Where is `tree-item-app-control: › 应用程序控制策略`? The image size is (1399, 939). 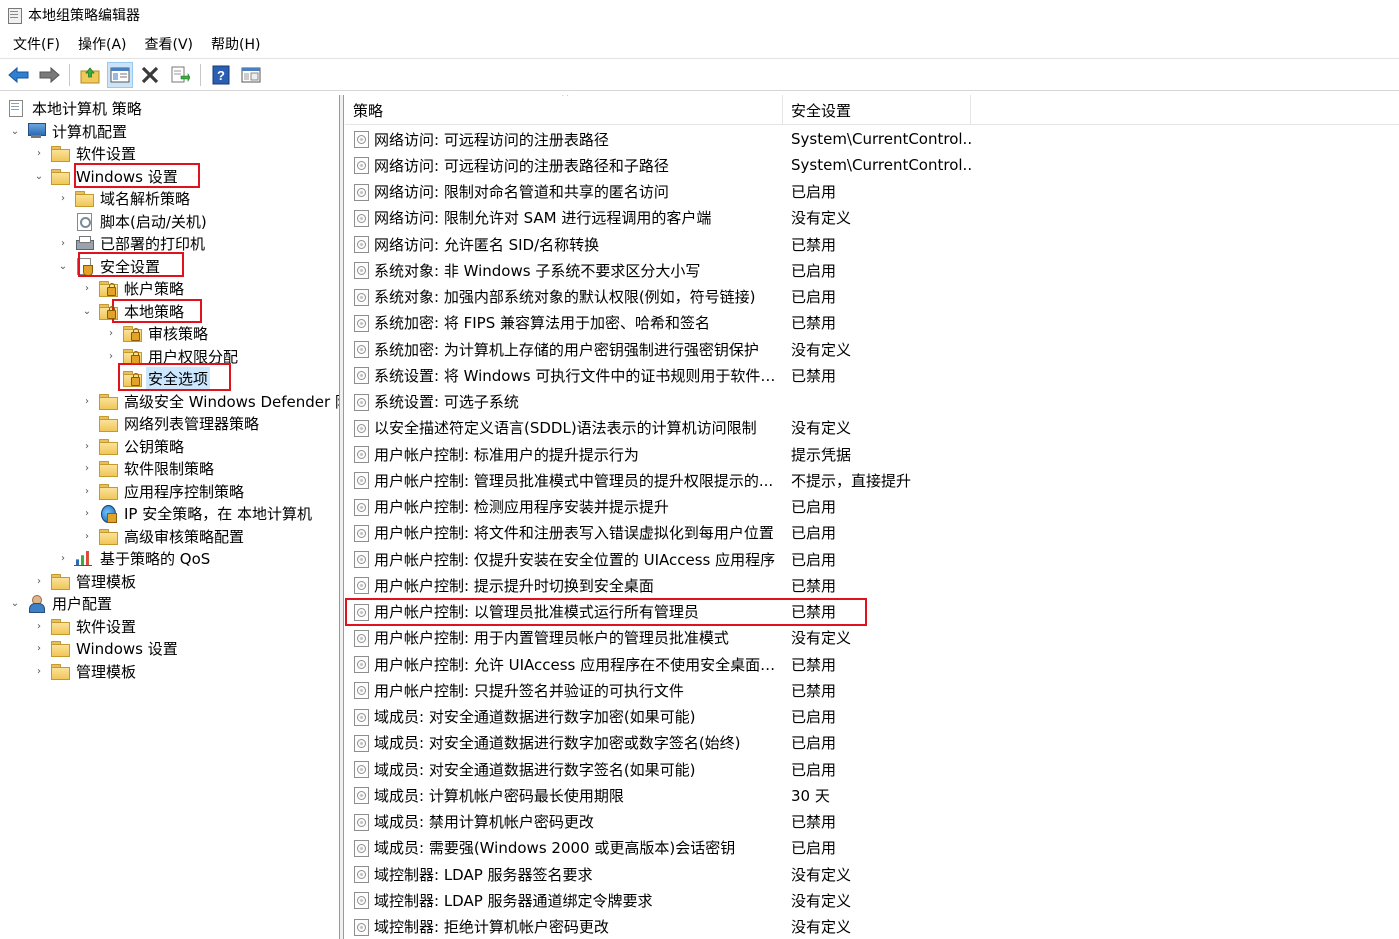 tree-item-app-control: › 应用程序控制策略 is located at coordinates (163, 491).